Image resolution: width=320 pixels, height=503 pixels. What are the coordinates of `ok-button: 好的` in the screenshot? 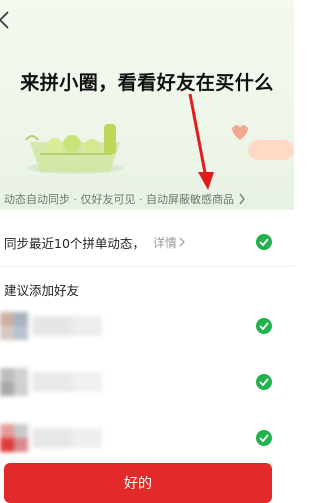 It's located at (138, 483).